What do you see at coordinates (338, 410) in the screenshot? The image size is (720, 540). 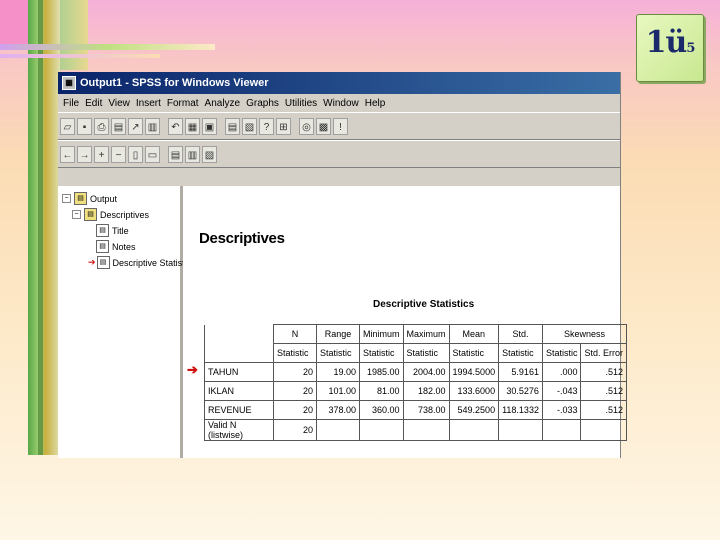 I see `table-cell: 378.00` at bounding box center [338, 410].